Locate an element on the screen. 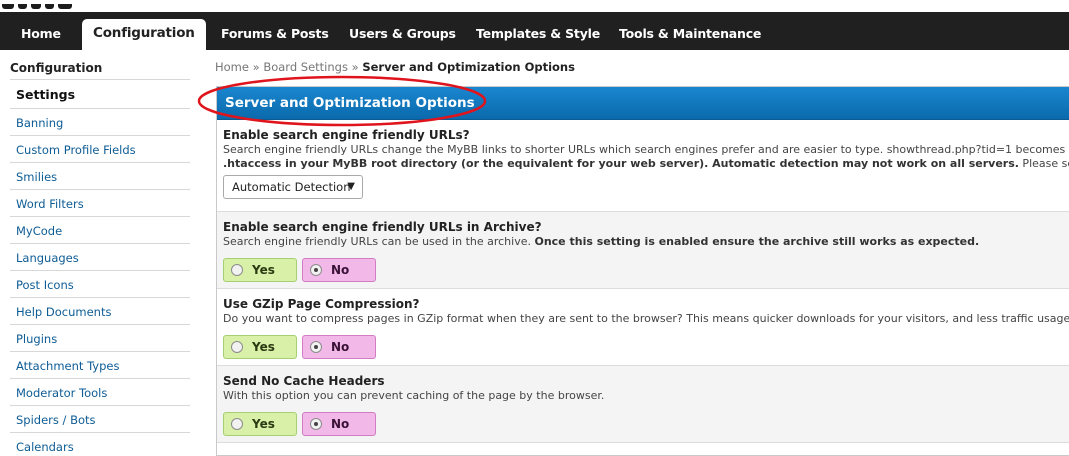 The image size is (1069, 456). chevron-down-icon: ▼ is located at coordinates (351, 186).